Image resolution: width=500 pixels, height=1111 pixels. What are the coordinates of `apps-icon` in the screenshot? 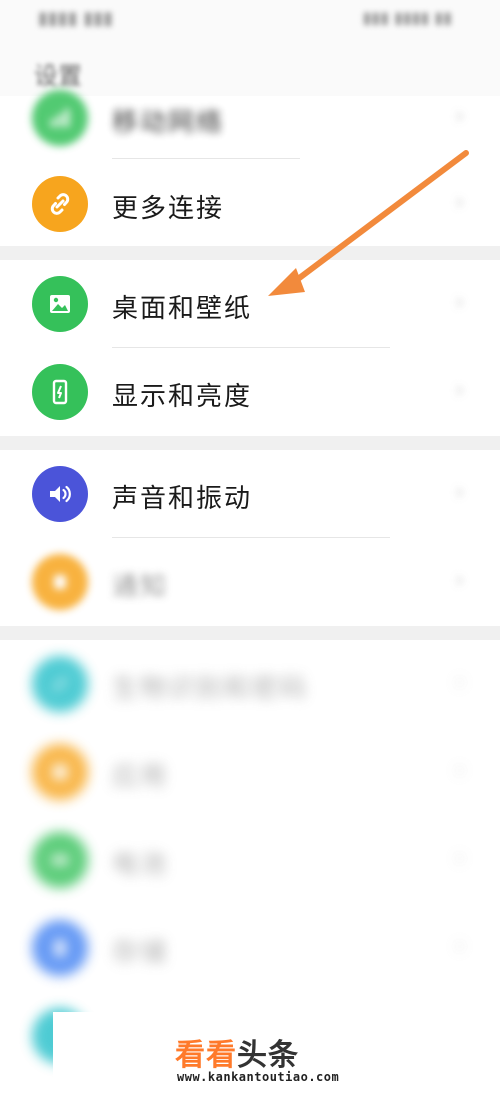 It's located at (60, 772).